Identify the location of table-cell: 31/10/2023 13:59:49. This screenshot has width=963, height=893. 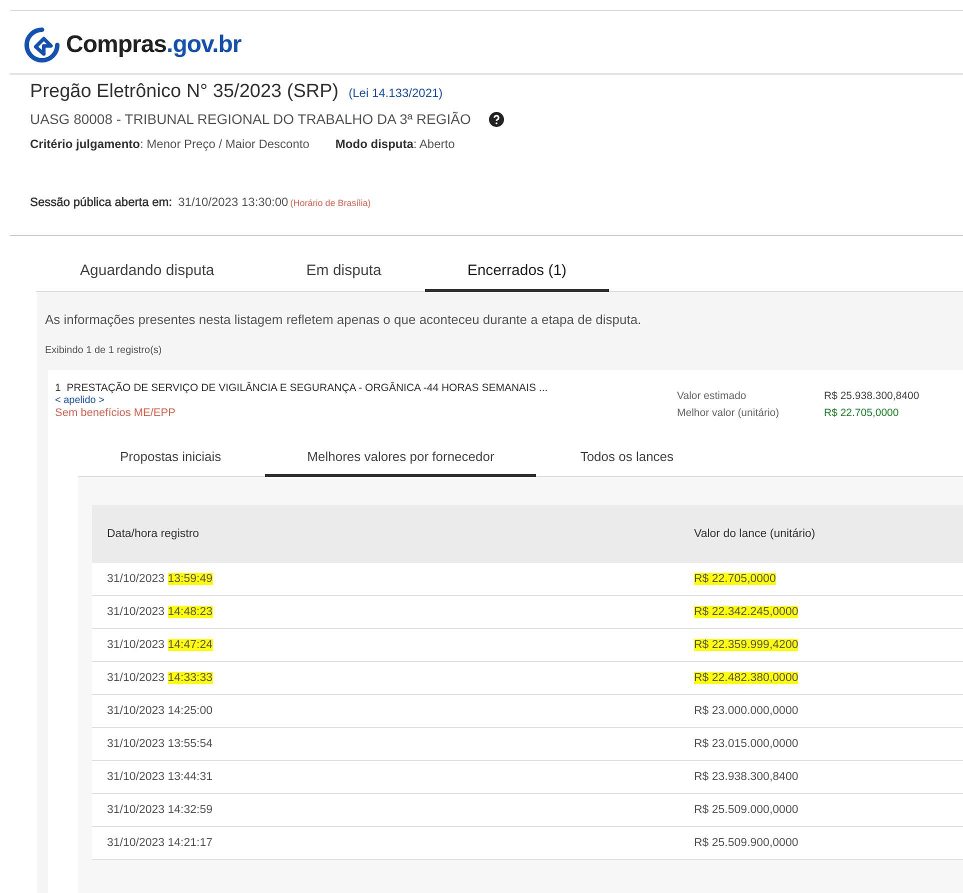
(385, 579).